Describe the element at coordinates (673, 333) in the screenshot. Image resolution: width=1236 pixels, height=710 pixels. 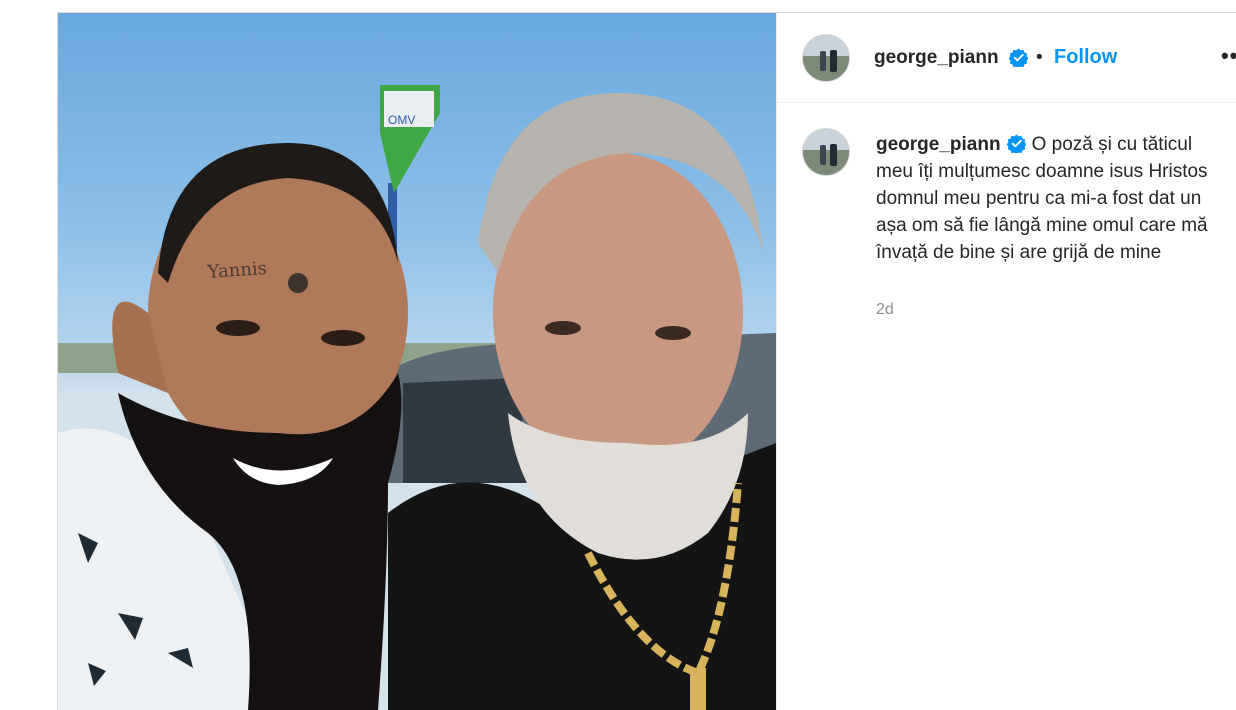
I see `right-eye-r` at that location.